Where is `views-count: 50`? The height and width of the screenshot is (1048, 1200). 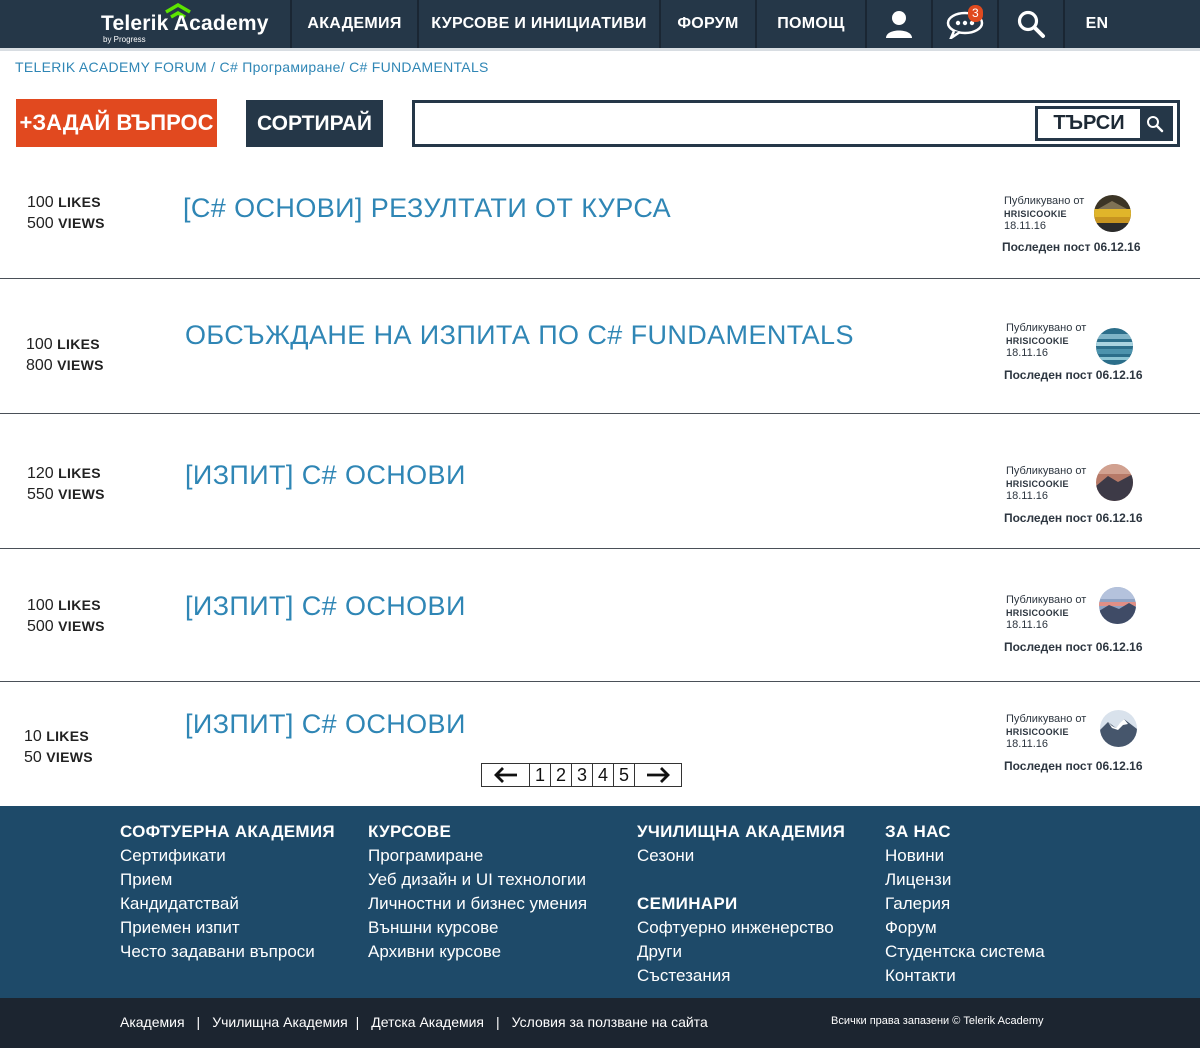 views-count: 50 is located at coordinates (33, 757).